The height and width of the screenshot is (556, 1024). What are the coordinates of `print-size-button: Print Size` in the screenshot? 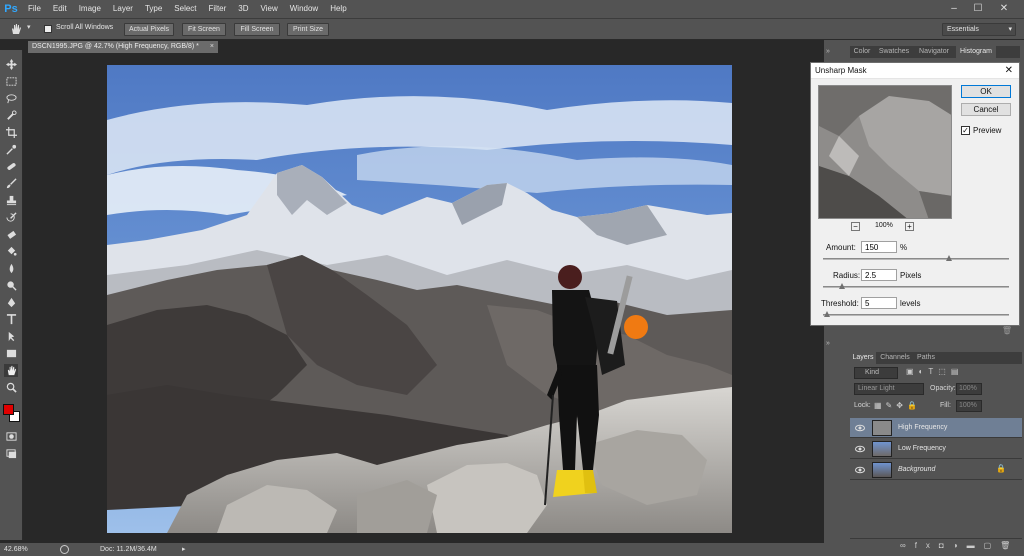 It's located at (308, 29).